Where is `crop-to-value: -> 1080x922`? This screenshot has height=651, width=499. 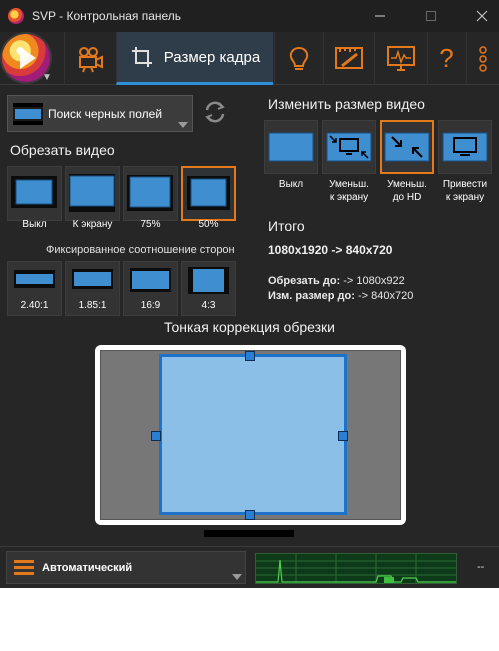 crop-to-value: -> 1080x922 is located at coordinates (372, 281).